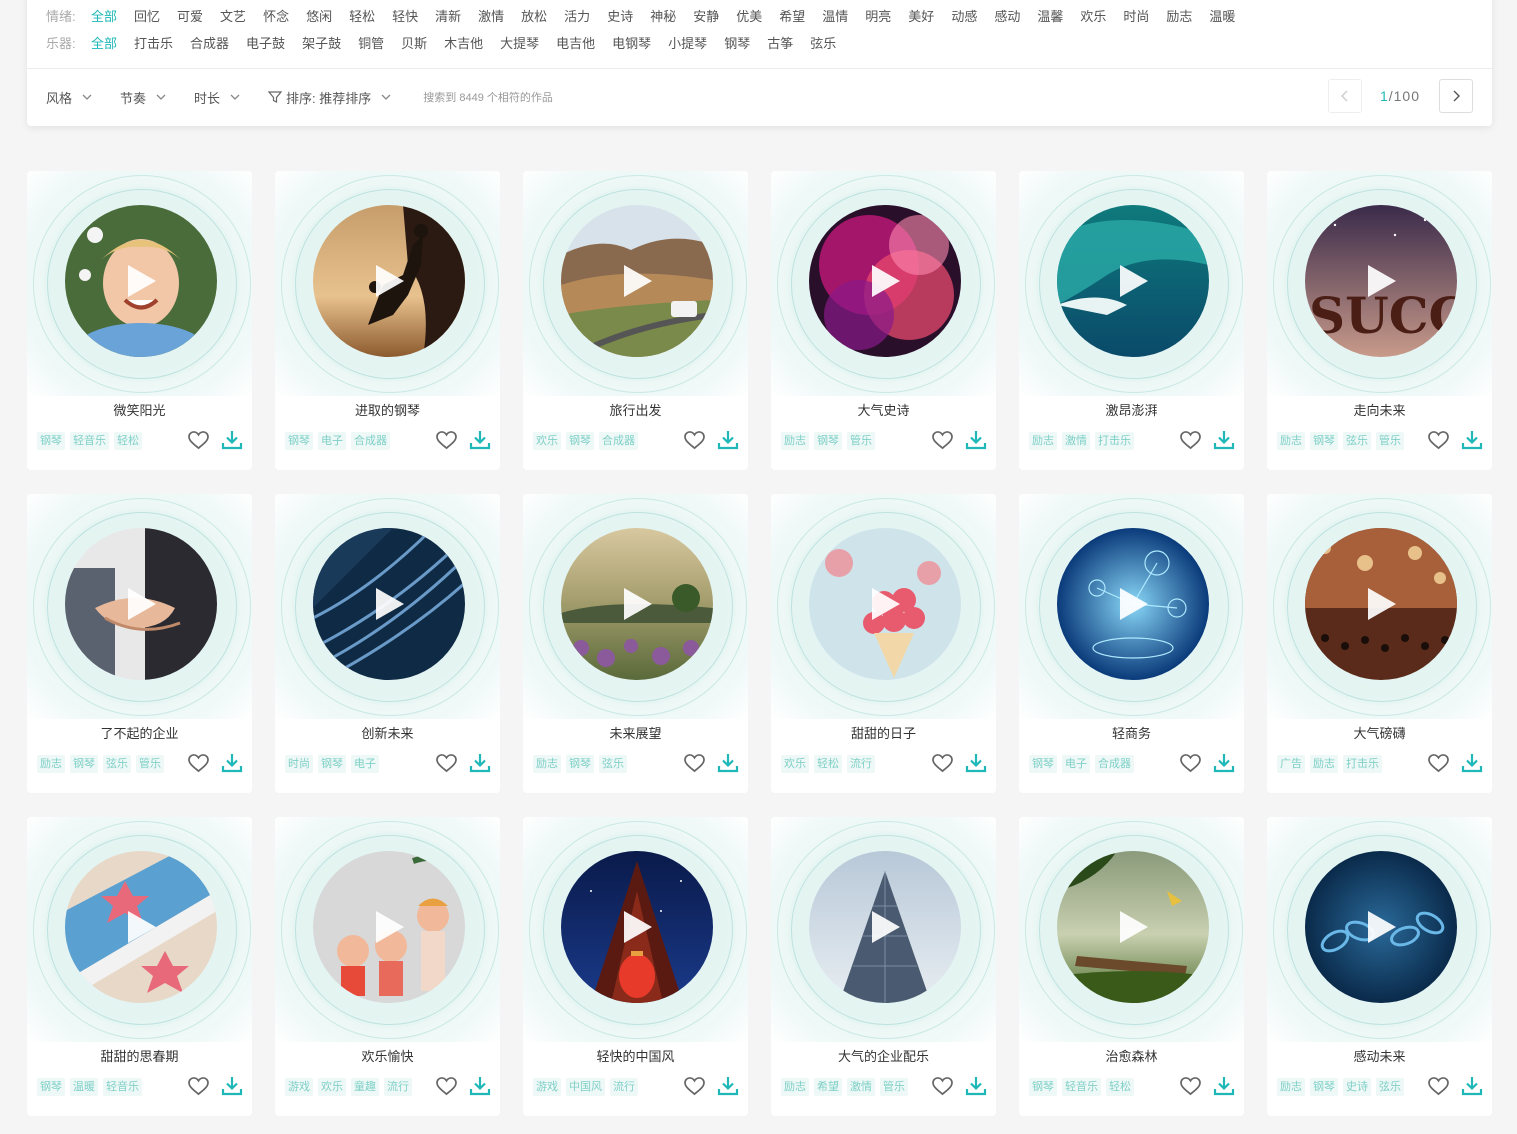 The width and height of the screenshot is (1517, 1134). I want to click on card-title: 治愈森林, so click(1131, 1055).